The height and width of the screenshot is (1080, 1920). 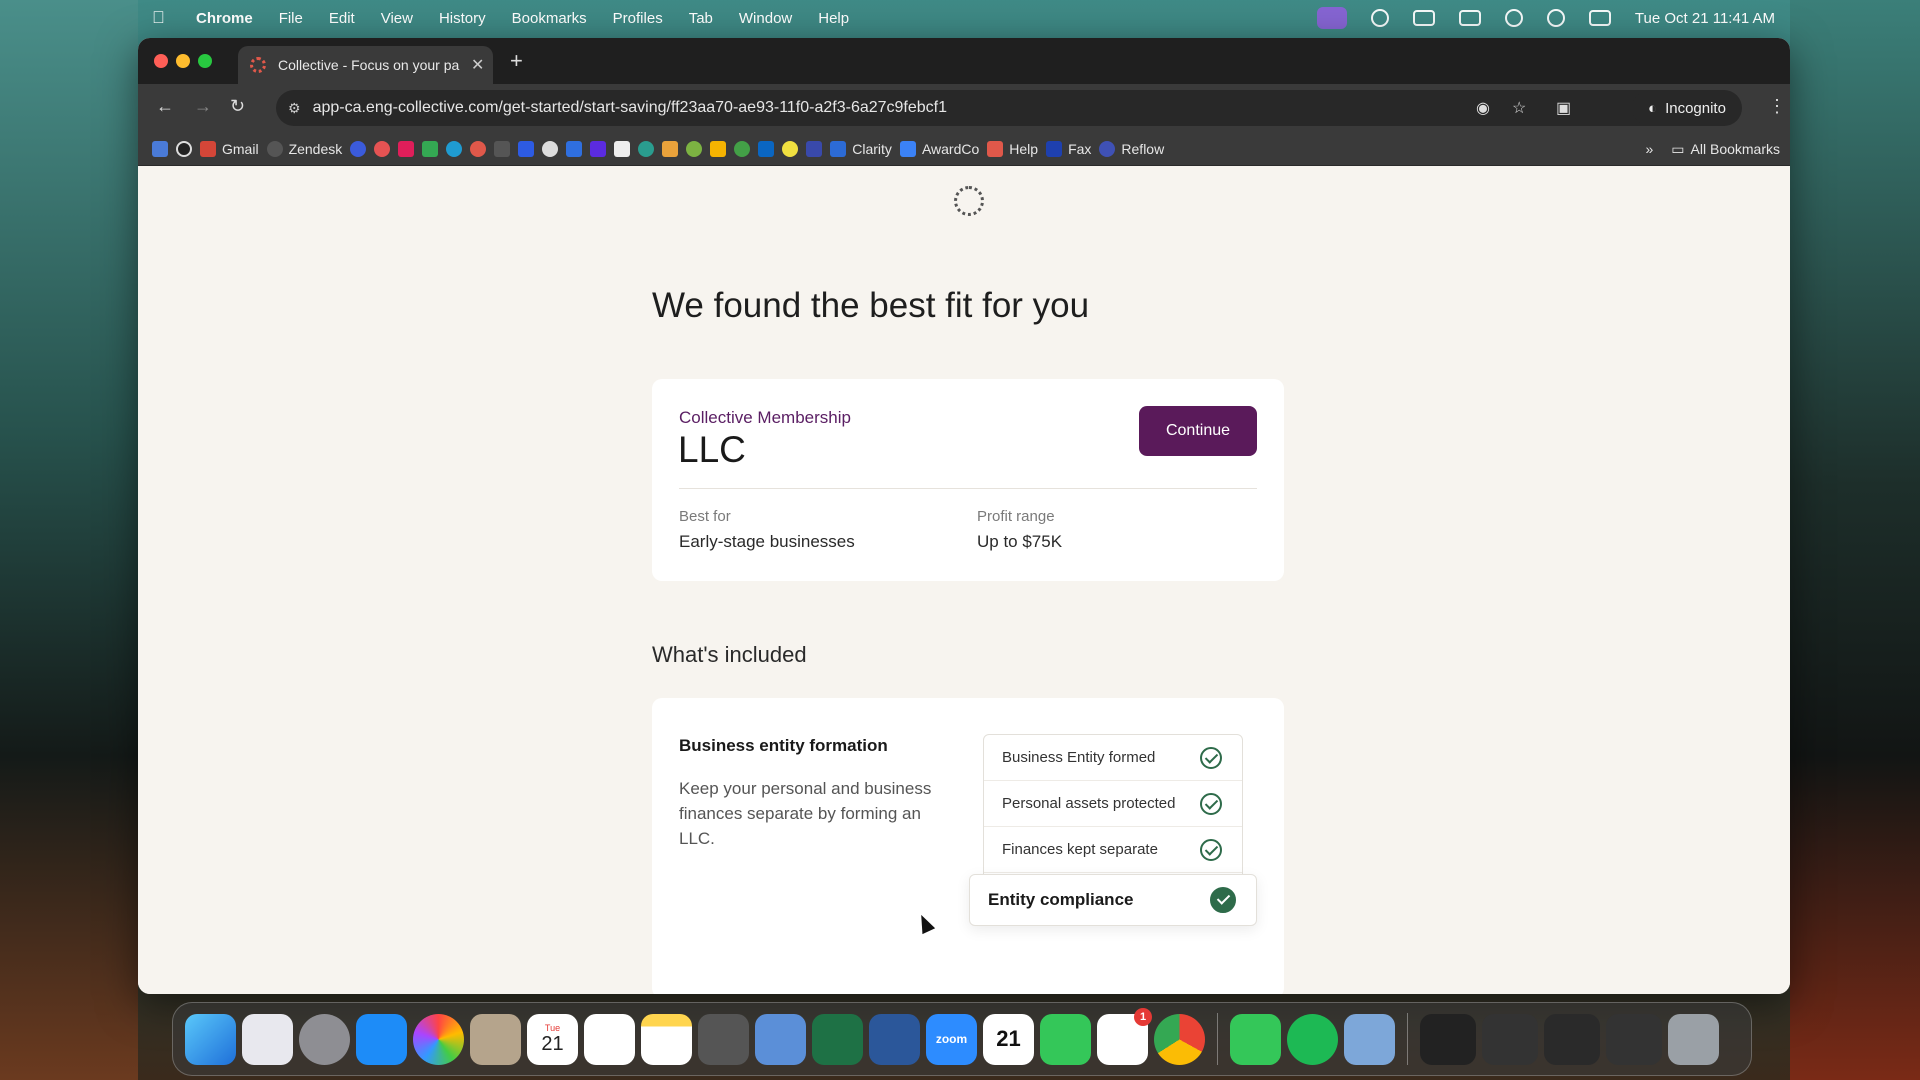 I want to click on menu-window: Window, so click(x=765, y=18).